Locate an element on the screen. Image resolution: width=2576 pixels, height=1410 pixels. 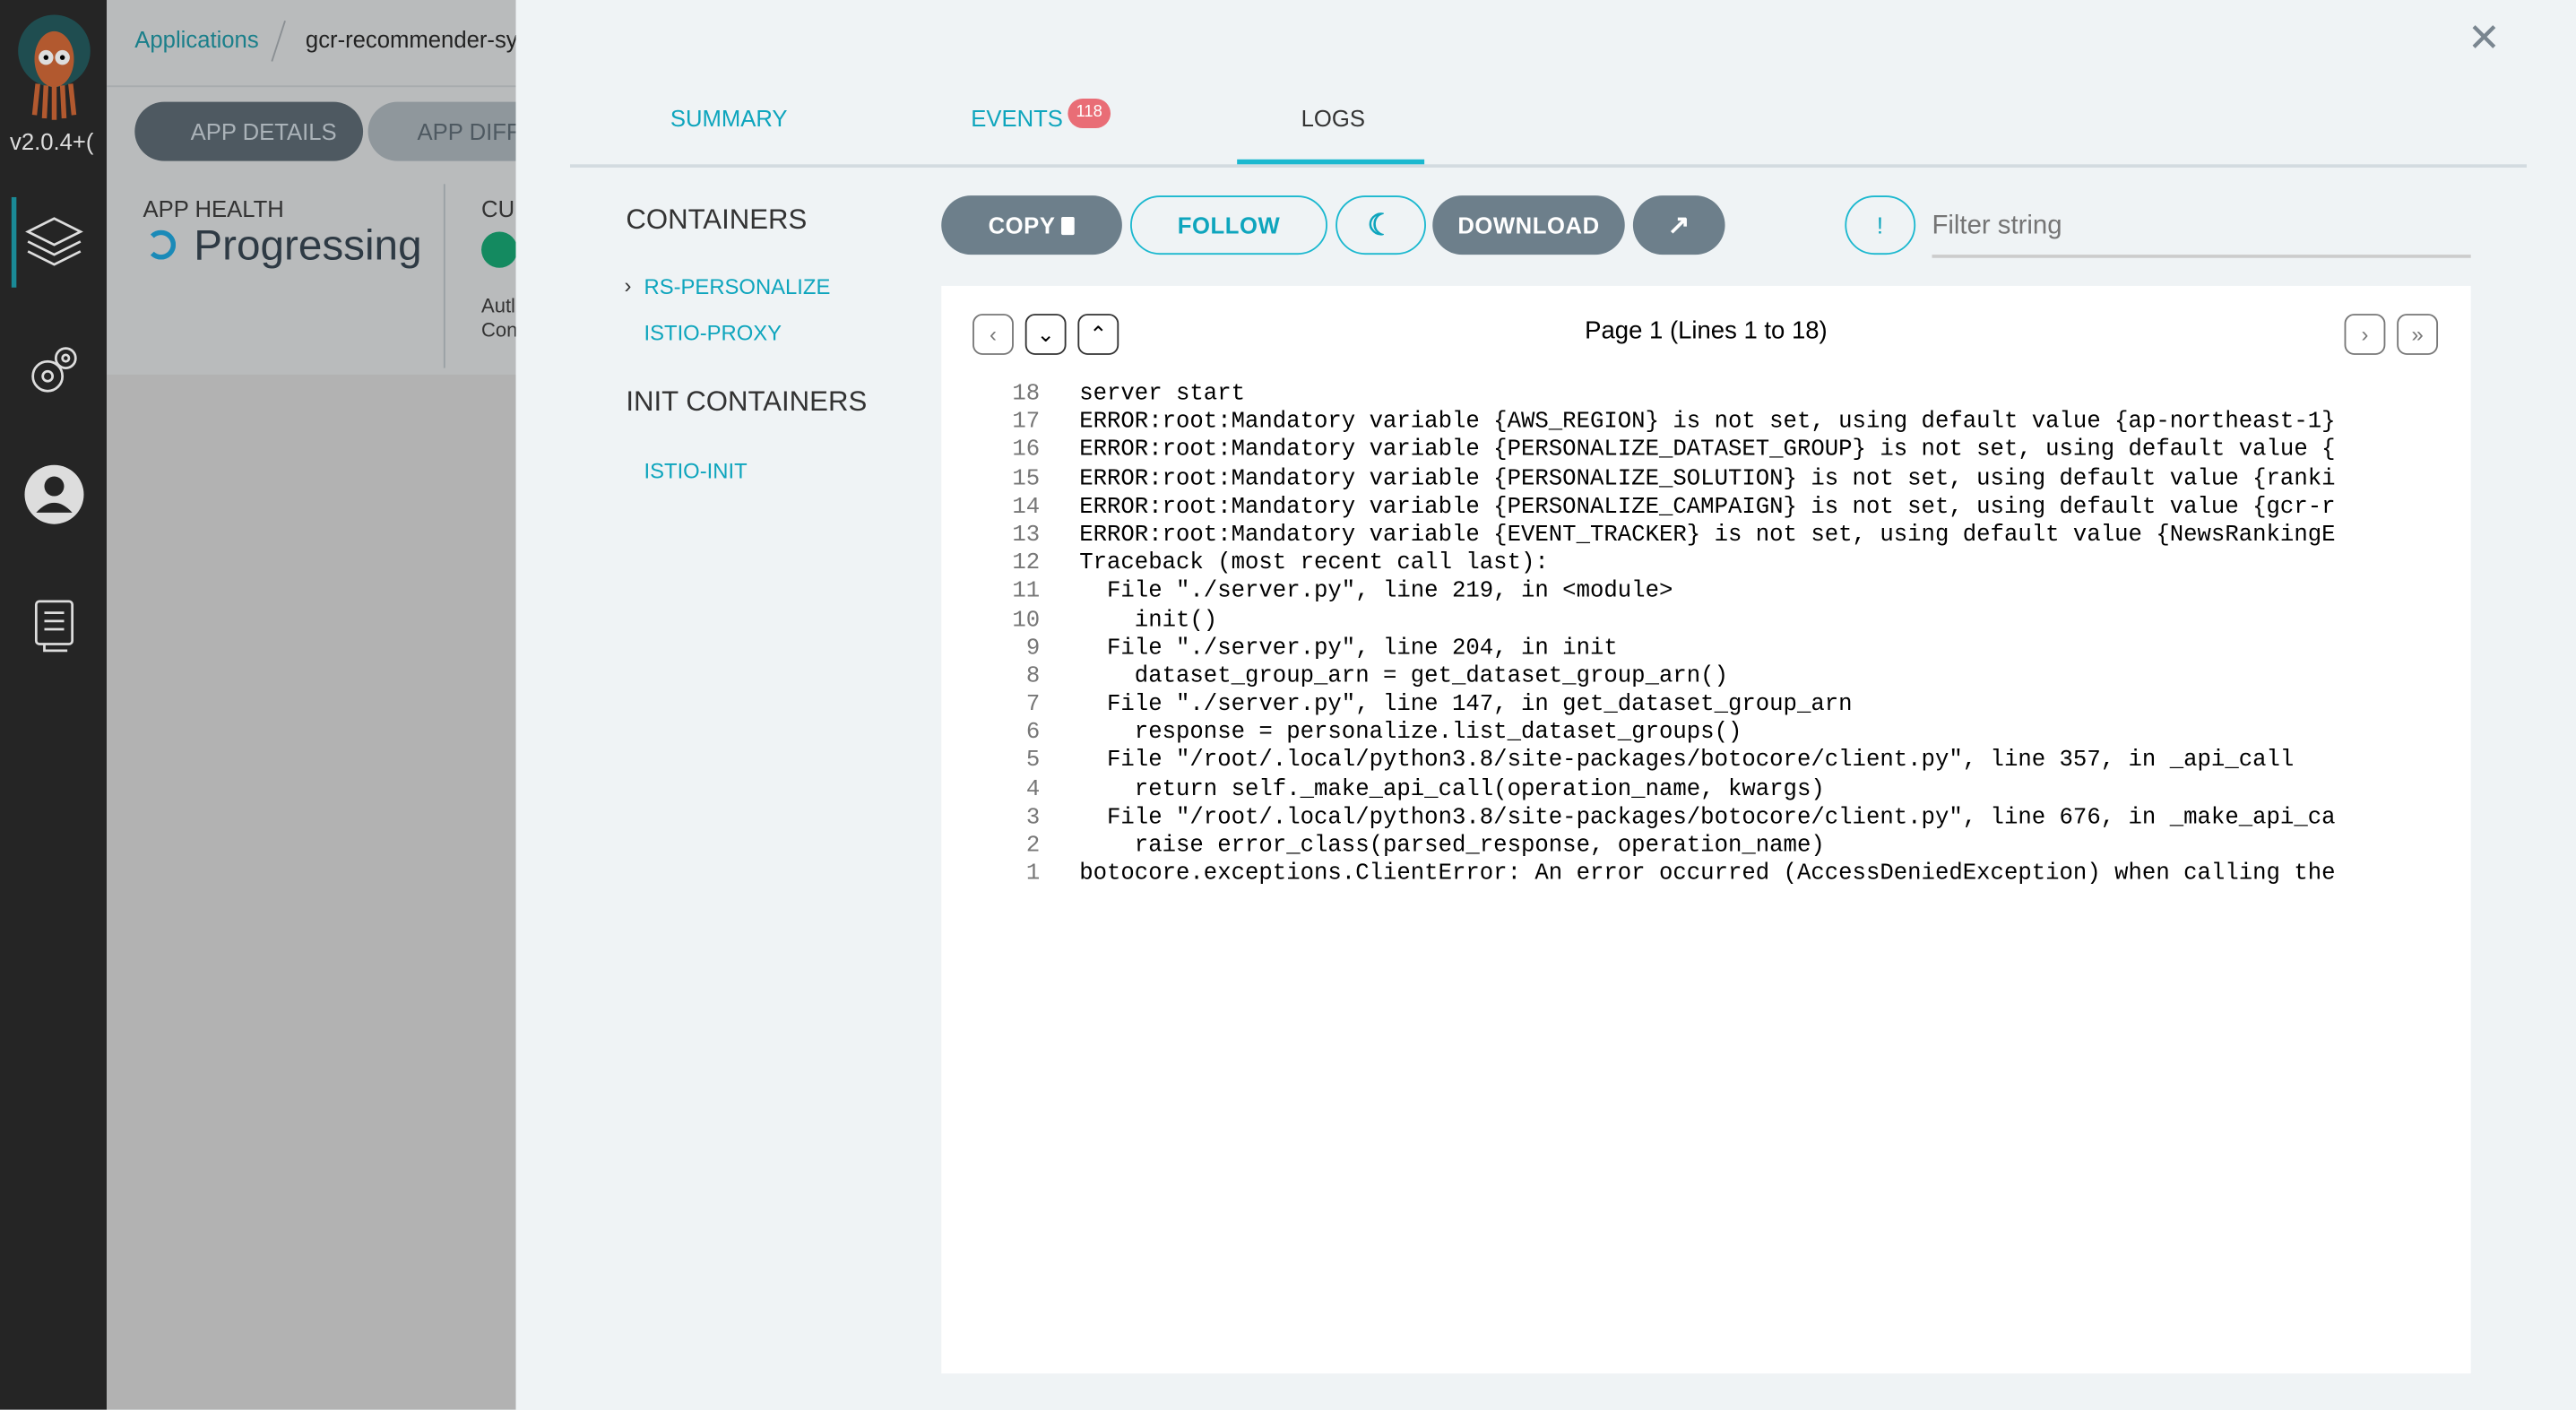
download-label: DOWNLOAD is located at coordinates (1528, 225).